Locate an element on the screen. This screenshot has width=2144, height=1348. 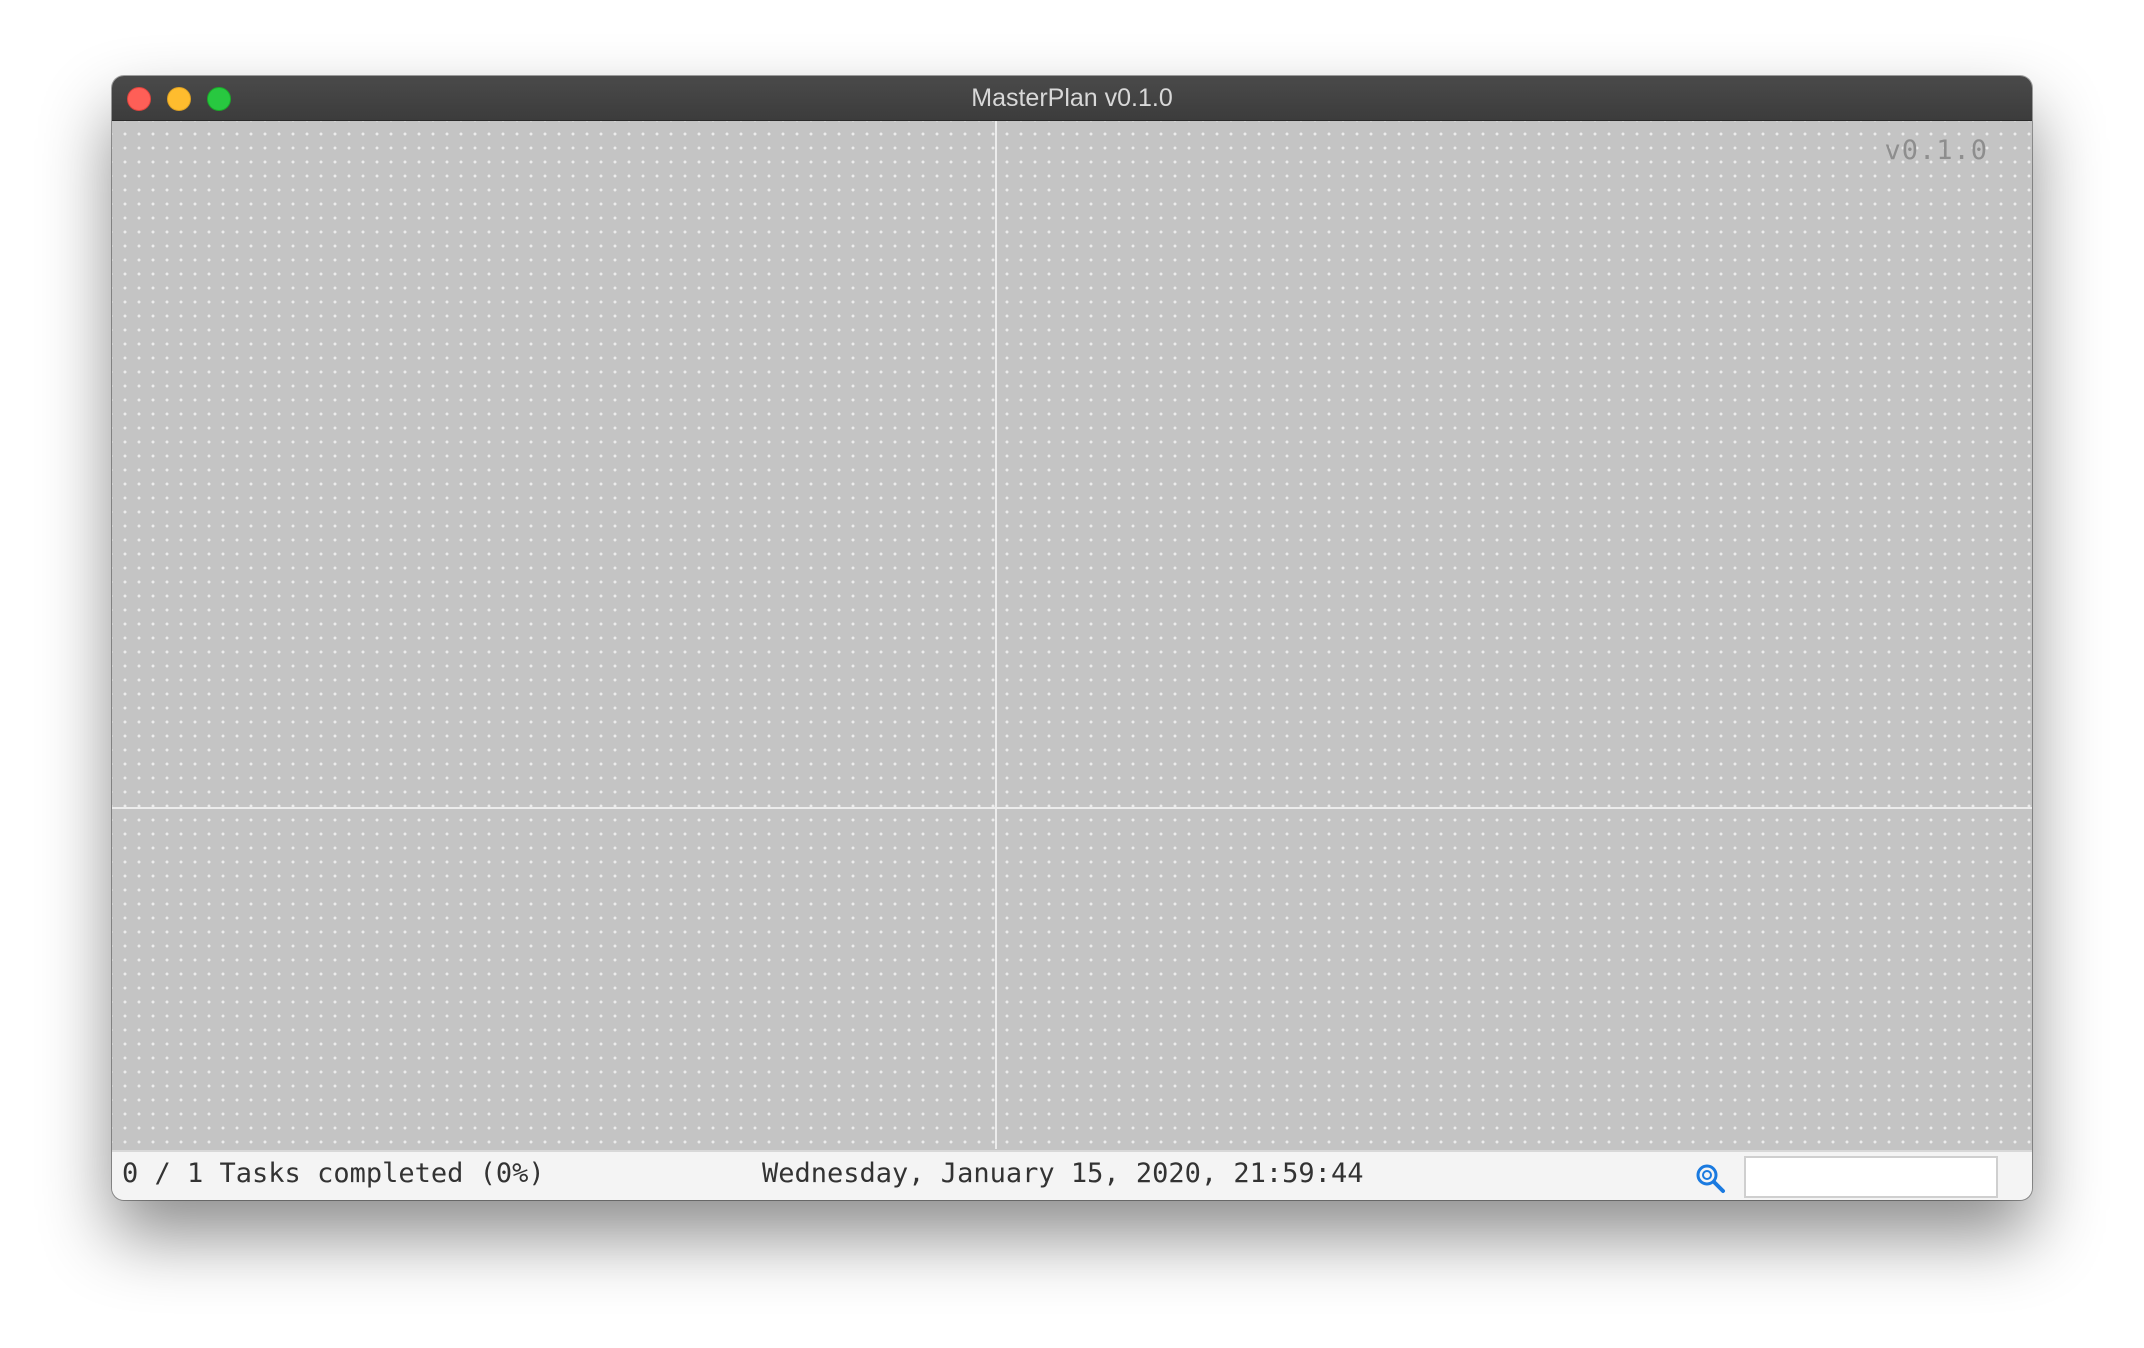
current-datetime: Wednesday, January 15, 2020, 21:59:44 is located at coordinates (1063, 1173).